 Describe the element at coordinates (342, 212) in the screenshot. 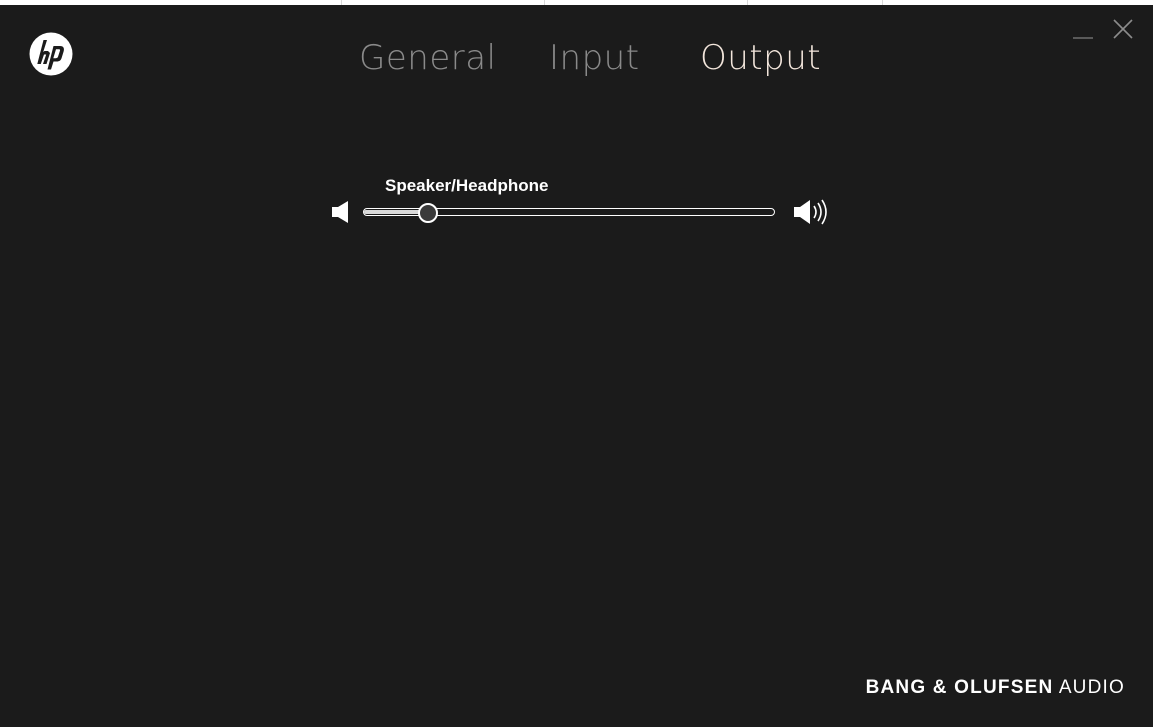

I see `speaker-mute-icon` at that location.